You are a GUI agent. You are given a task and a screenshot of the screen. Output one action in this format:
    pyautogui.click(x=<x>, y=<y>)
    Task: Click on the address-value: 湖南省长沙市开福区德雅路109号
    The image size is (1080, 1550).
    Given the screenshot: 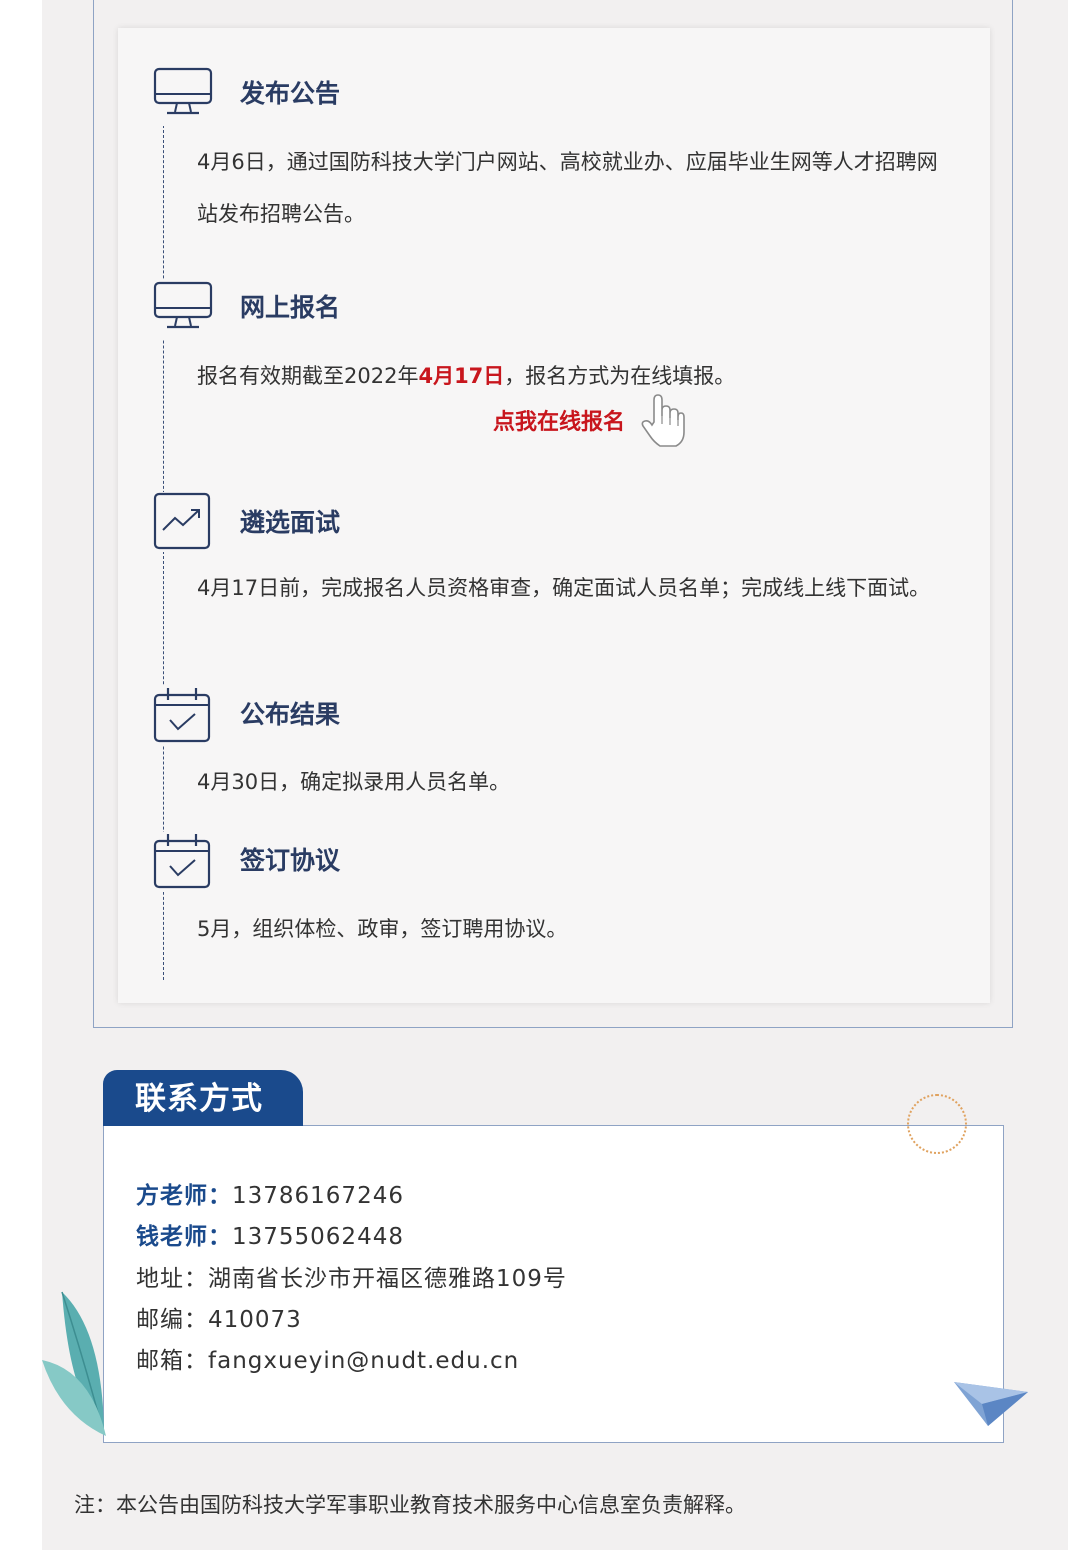 What is the action you would take?
    pyautogui.click(x=387, y=1279)
    